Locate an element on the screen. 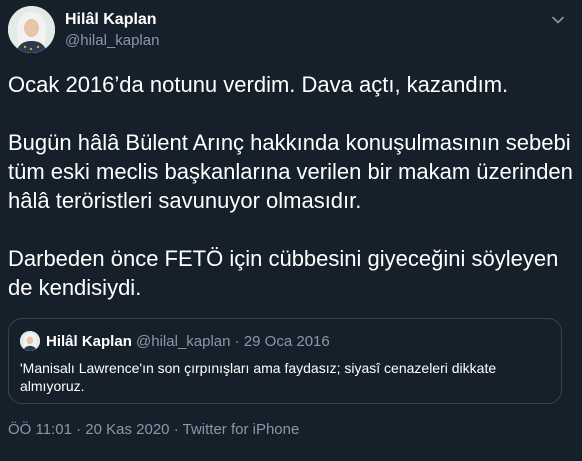  author-avatar is located at coordinates (31, 29).